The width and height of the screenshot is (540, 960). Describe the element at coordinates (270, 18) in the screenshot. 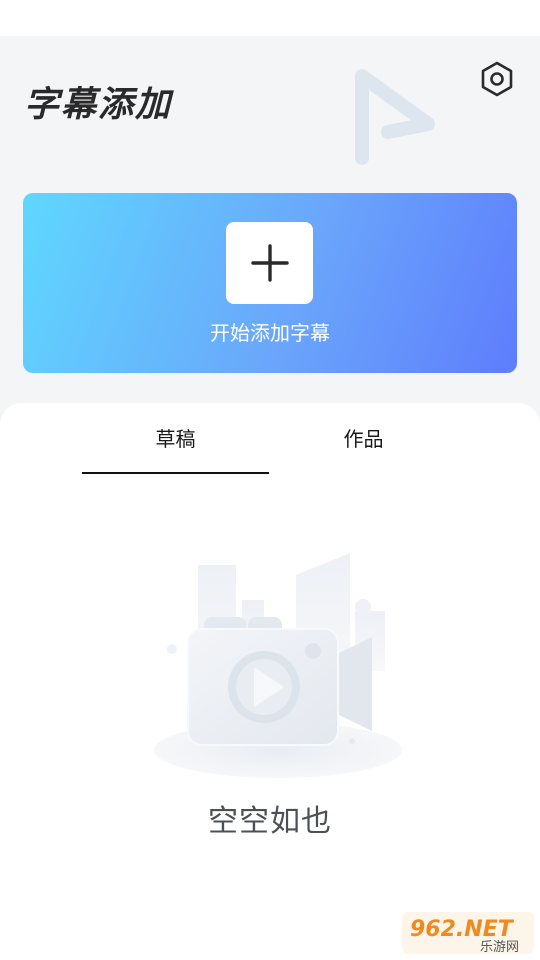

I see `status-bar` at that location.